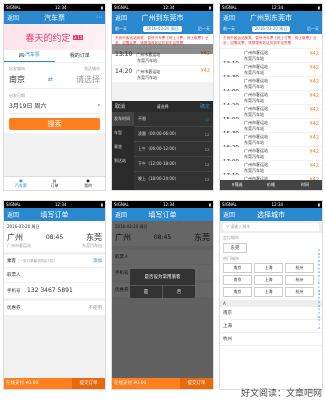 The width and height of the screenshot is (326, 400). I want to click on city-list-item: 杭州, so click(271, 339).